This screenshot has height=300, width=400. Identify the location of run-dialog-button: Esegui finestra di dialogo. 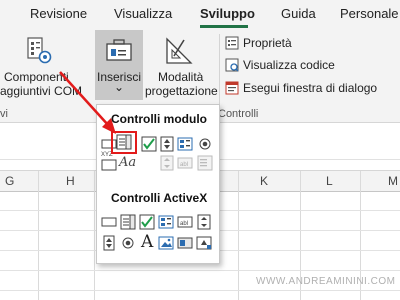
(310, 88).